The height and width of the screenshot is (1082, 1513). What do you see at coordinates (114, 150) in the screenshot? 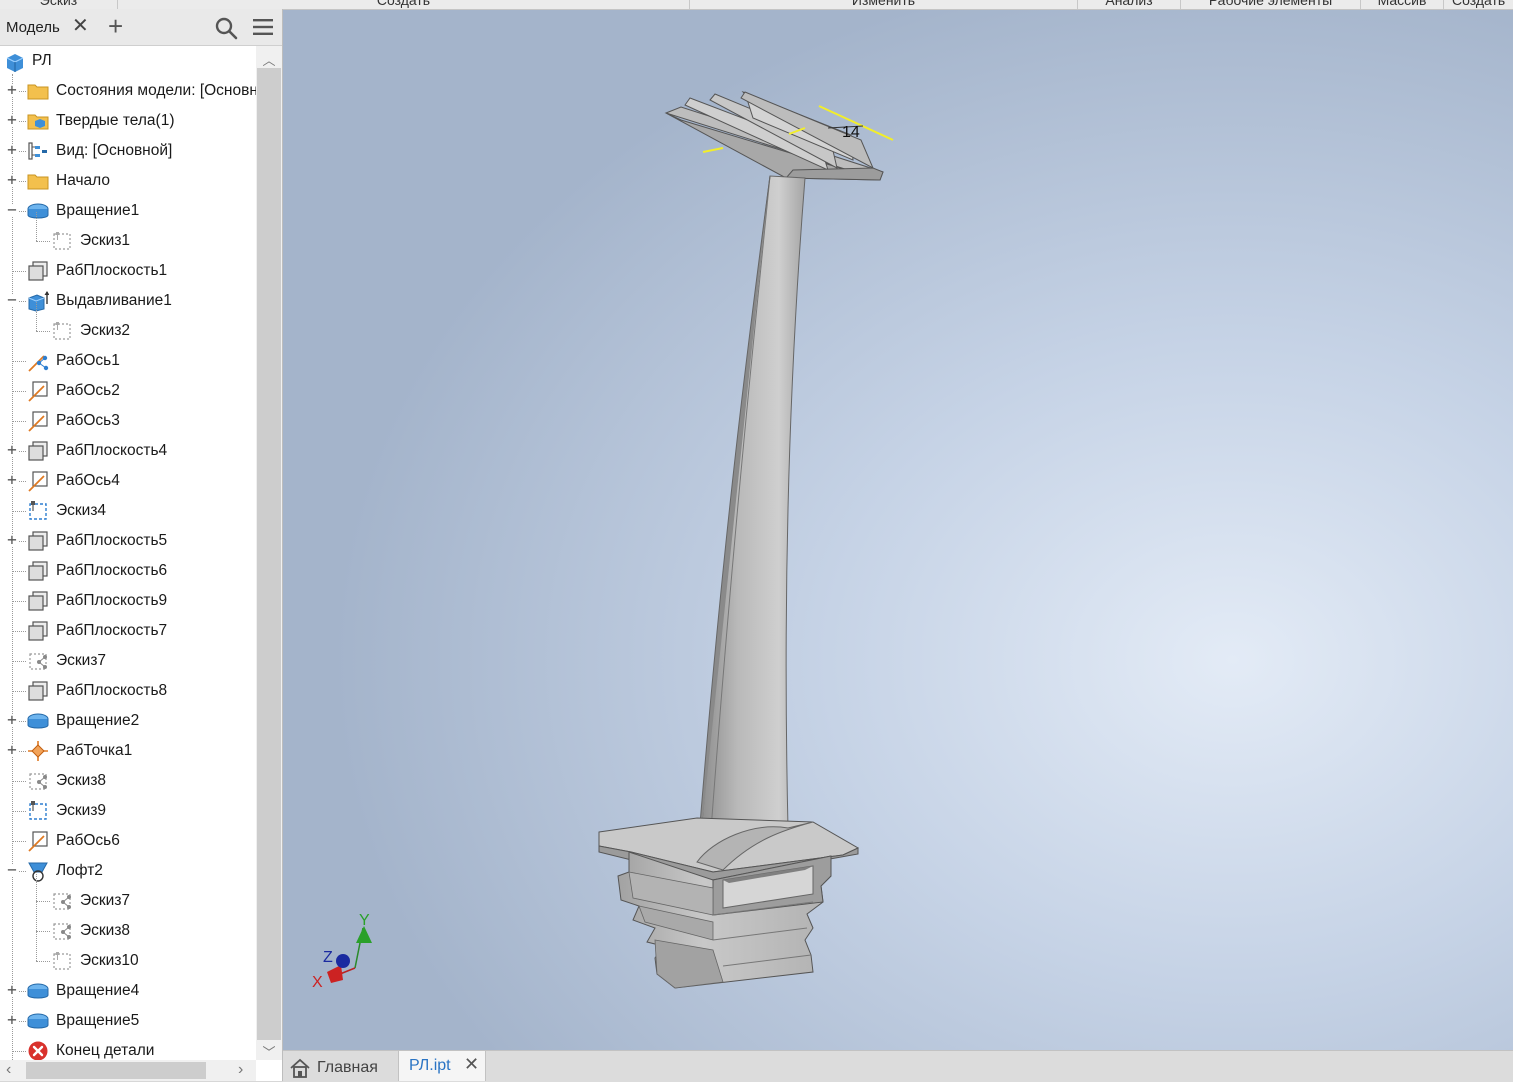
I see `tree-item-label: Вид: [Основной]` at bounding box center [114, 150].